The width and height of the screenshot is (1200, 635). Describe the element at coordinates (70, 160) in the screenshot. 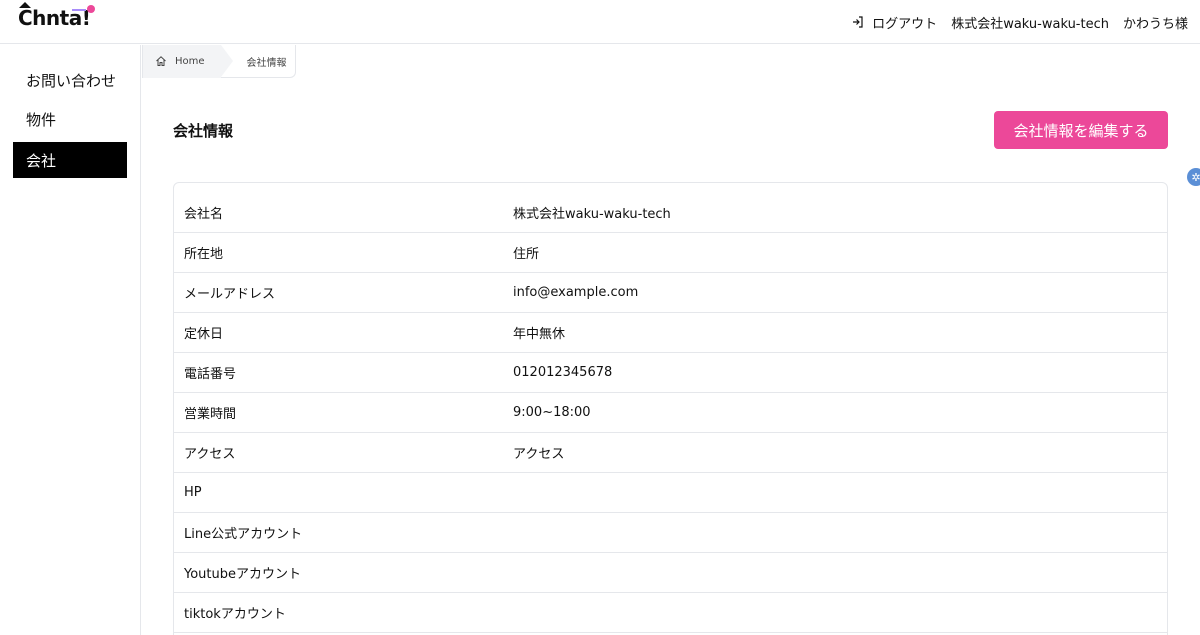

I see `sidebar-item-company: 会社` at that location.